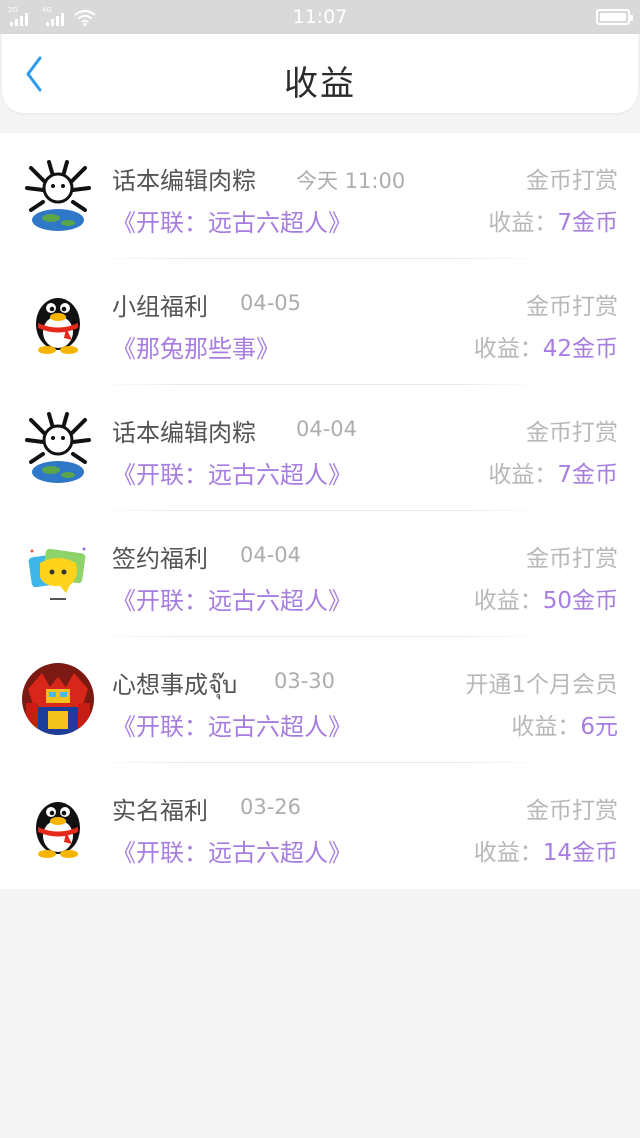  Describe the element at coordinates (305, 681) in the screenshot. I see `date-label: 03-30` at that location.